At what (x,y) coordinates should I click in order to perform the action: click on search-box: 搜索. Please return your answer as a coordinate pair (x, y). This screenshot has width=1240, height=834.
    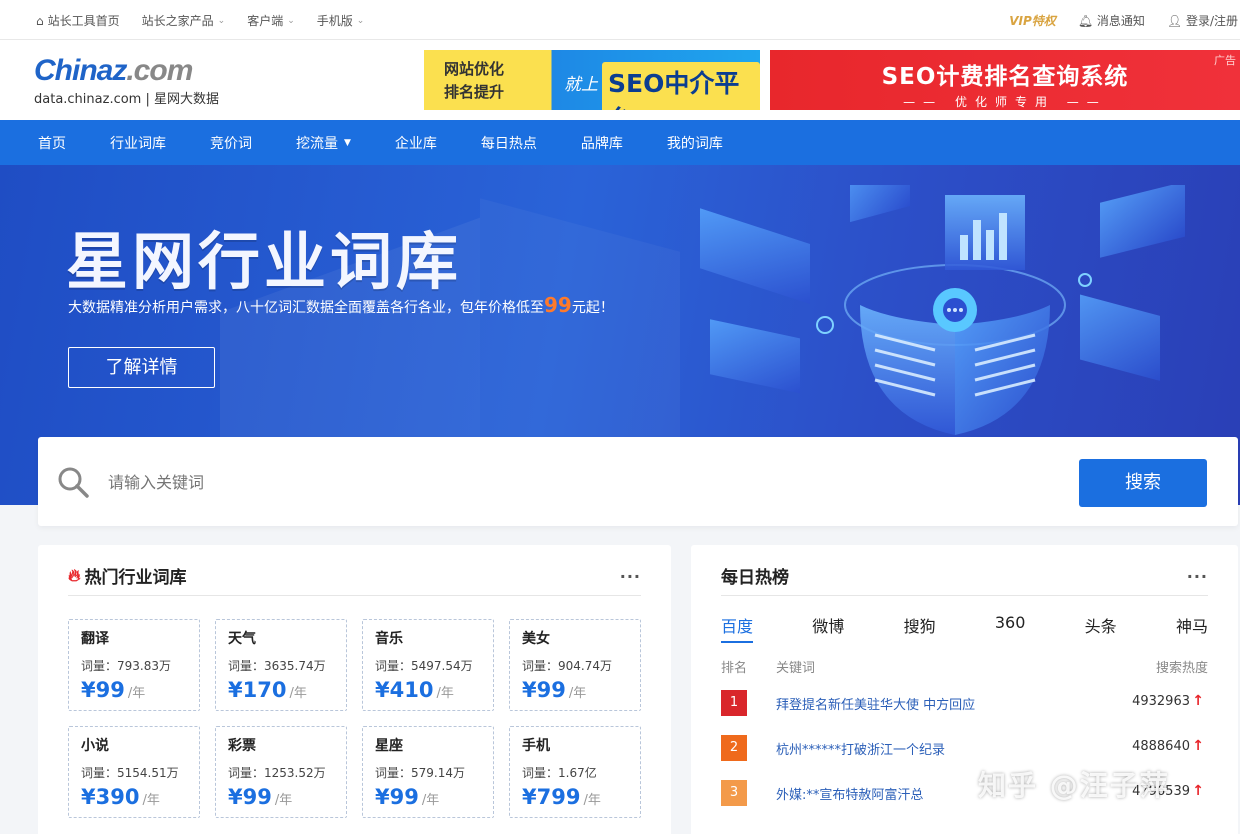
    Looking at the image, I should click on (638, 481).